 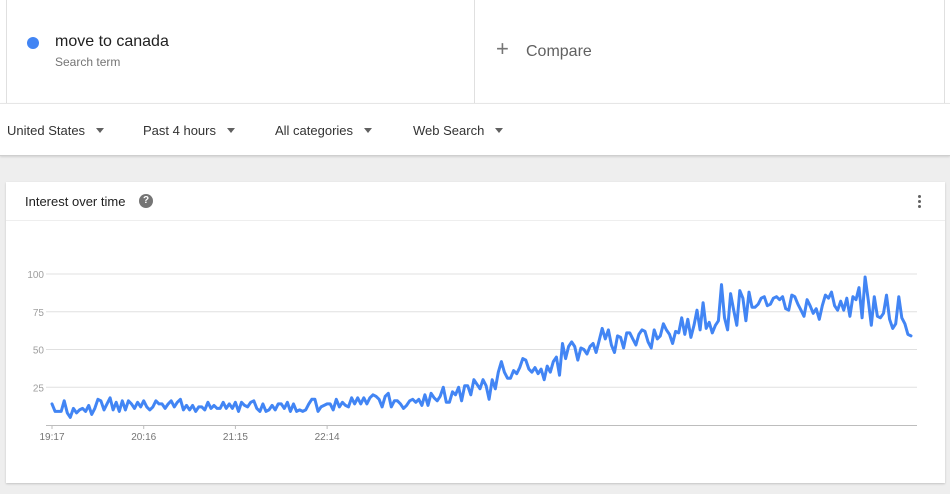 What do you see at coordinates (112, 42) in the screenshot?
I see `search-term-name: move to canada` at bounding box center [112, 42].